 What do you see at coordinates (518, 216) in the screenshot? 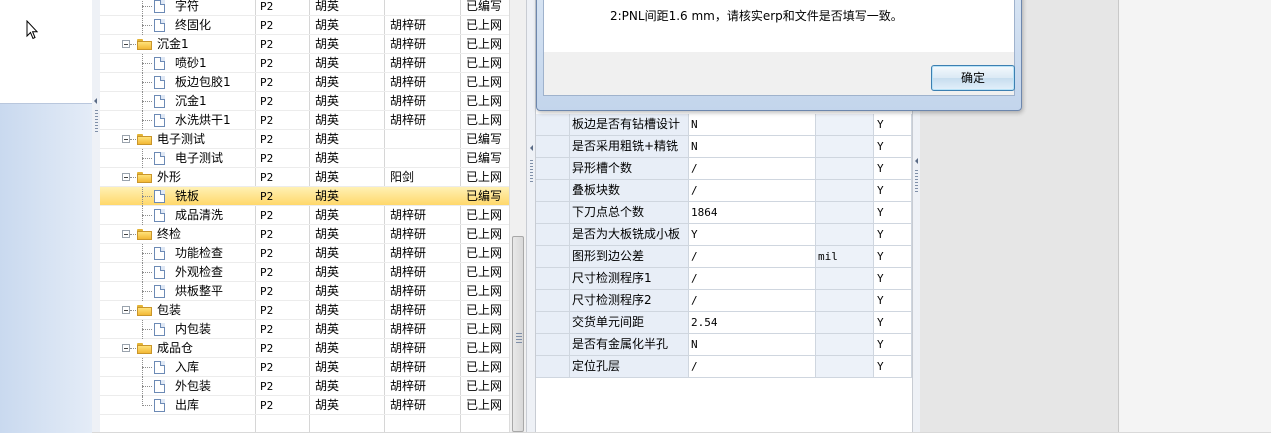
I see `tree-scrollbar` at bounding box center [518, 216].